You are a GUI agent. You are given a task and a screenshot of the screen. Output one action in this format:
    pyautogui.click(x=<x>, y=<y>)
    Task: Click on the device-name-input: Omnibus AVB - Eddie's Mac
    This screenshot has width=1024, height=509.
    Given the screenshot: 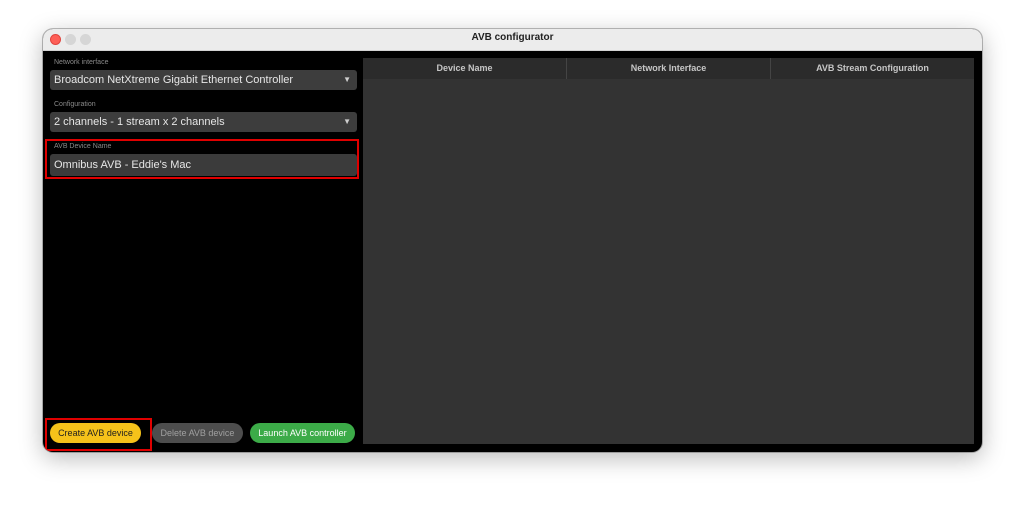 What is the action you would take?
    pyautogui.click(x=203, y=165)
    